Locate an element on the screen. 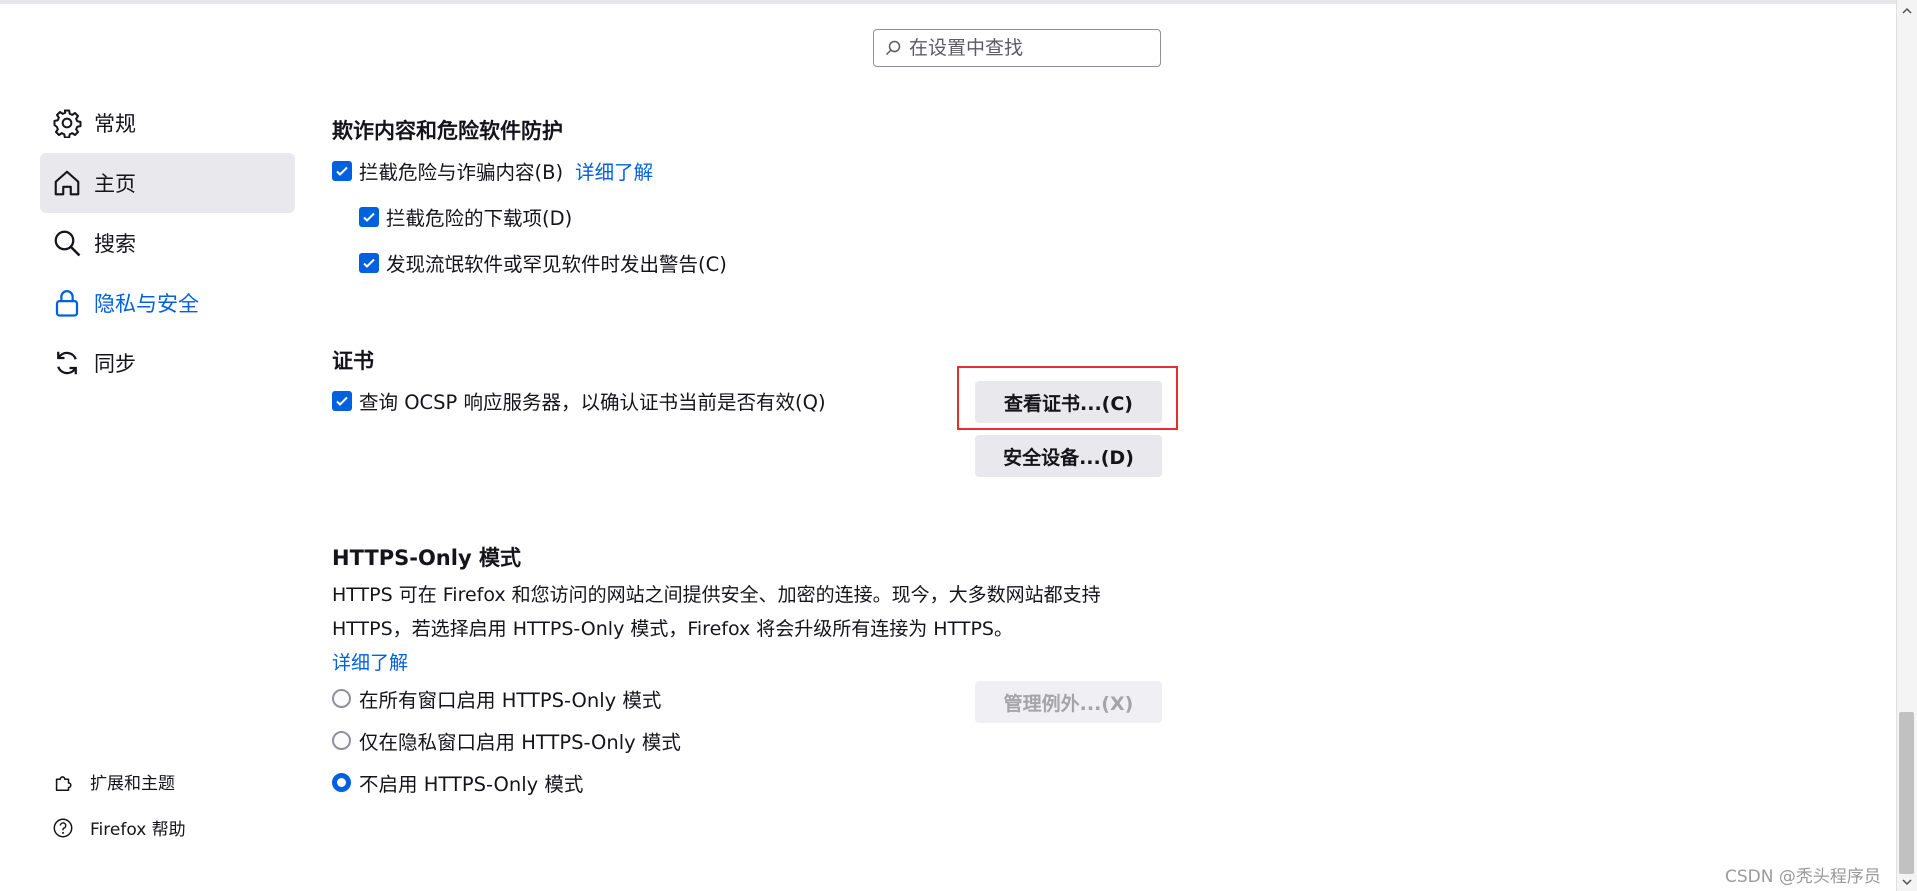 The width and height of the screenshot is (1917, 891). warn-unwanted-row: 发现流氓软件或罕见软件时发出警告(C) is located at coordinates (543, 262).